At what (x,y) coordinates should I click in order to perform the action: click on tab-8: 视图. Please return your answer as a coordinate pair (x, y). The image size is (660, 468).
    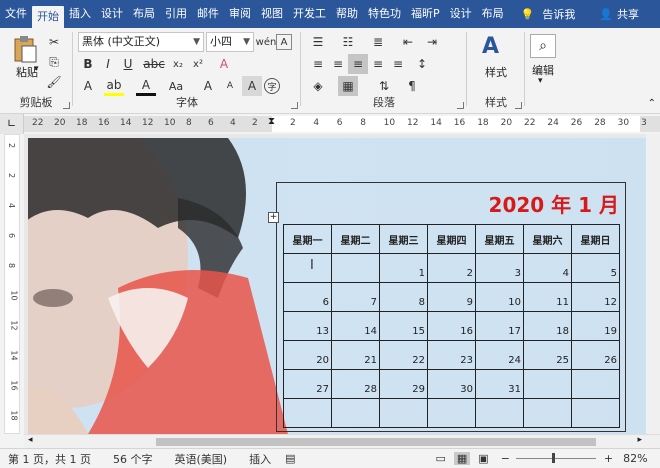
    Looking at the image, I should click on (272, 14).